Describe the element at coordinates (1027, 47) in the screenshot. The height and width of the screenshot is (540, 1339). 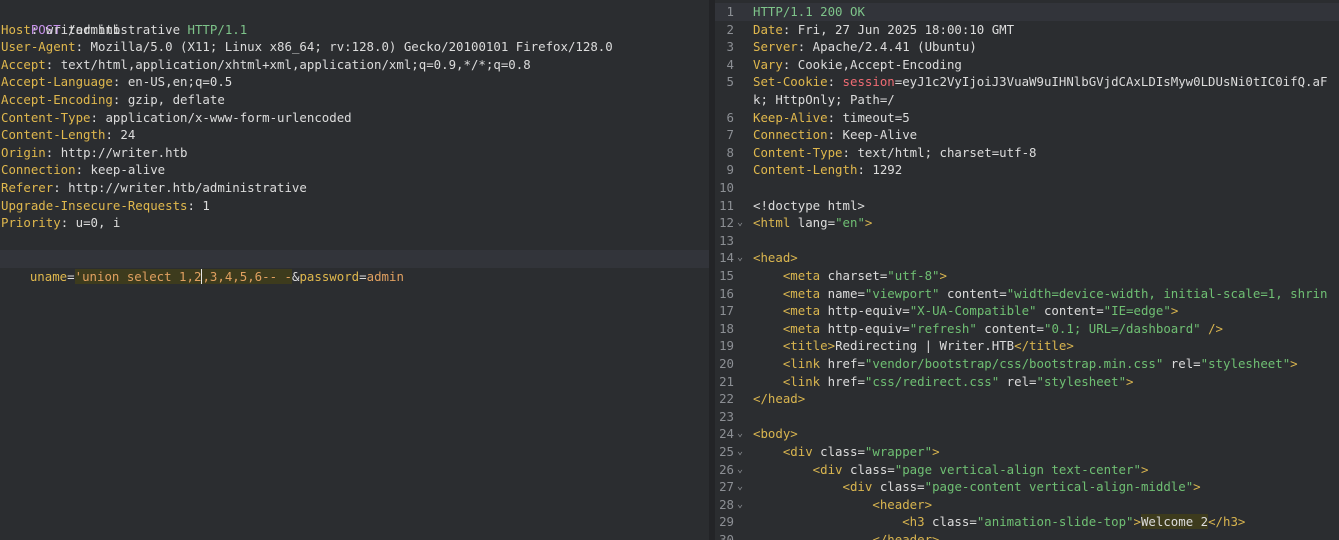
I see `response-line: 3 Server: Apache/2.4.41 (Ubuntu)` at that location.